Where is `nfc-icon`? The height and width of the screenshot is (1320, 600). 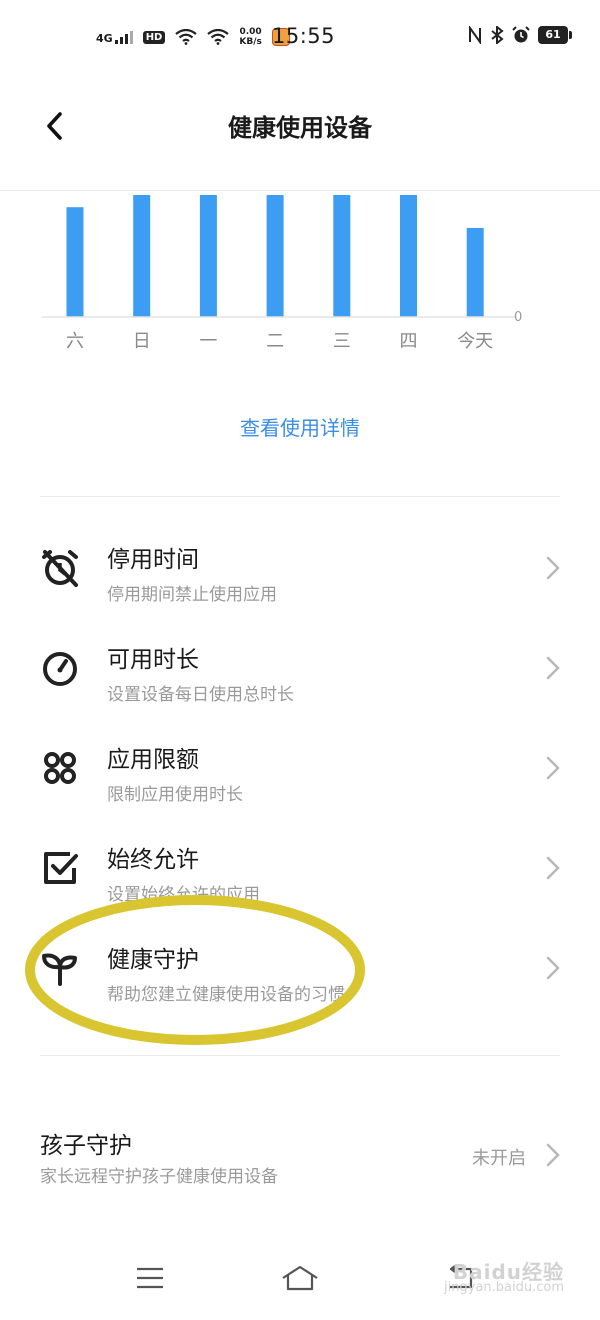 nfc-icon is located at coordinates (475, 35).